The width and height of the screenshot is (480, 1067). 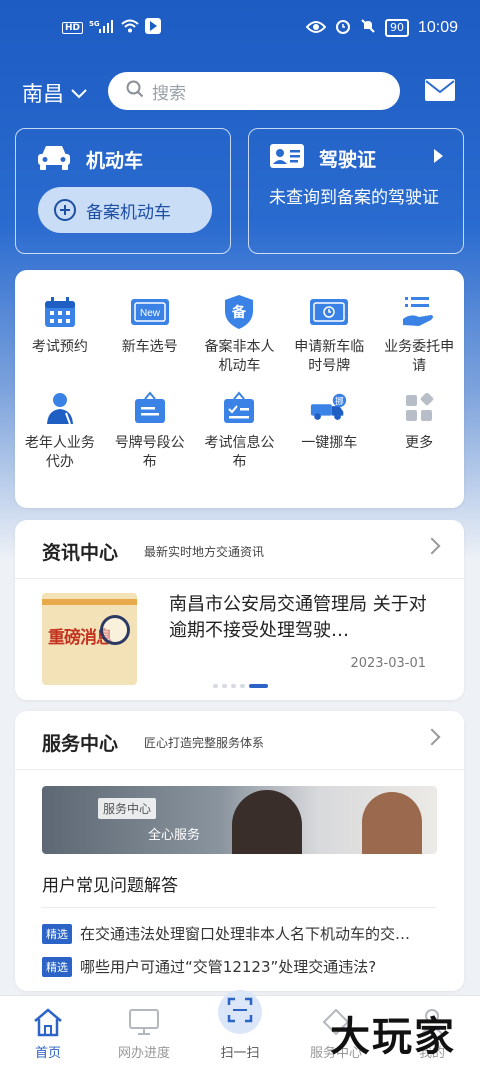 I want to click on watermark-logo: 大玩家, so click(x=393, y=1036).